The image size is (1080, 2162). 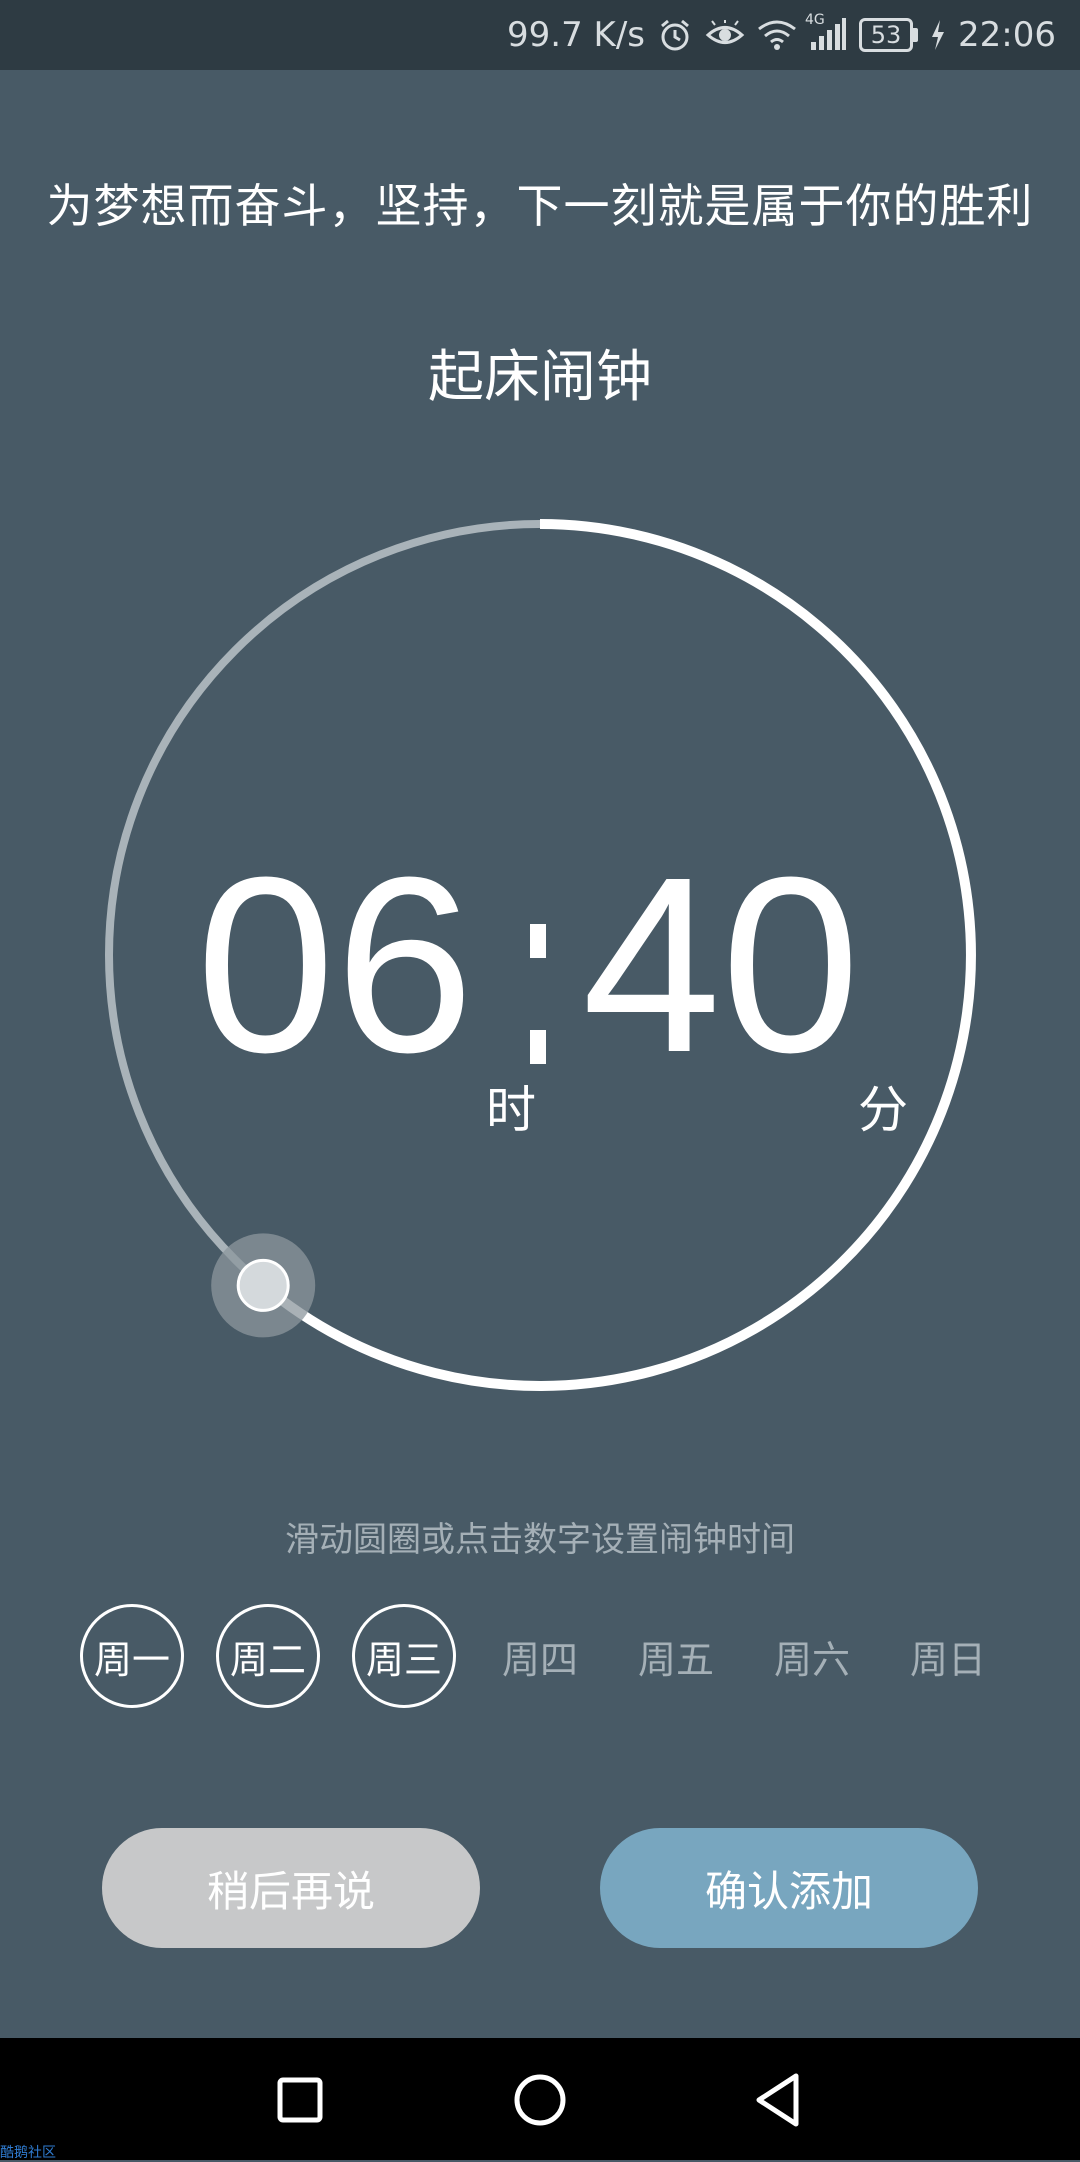 What do you see at coordinates (826, 32) in the screenshot?
I see `cellular-signal-icon: 4G` at bounding box center [826, 32].